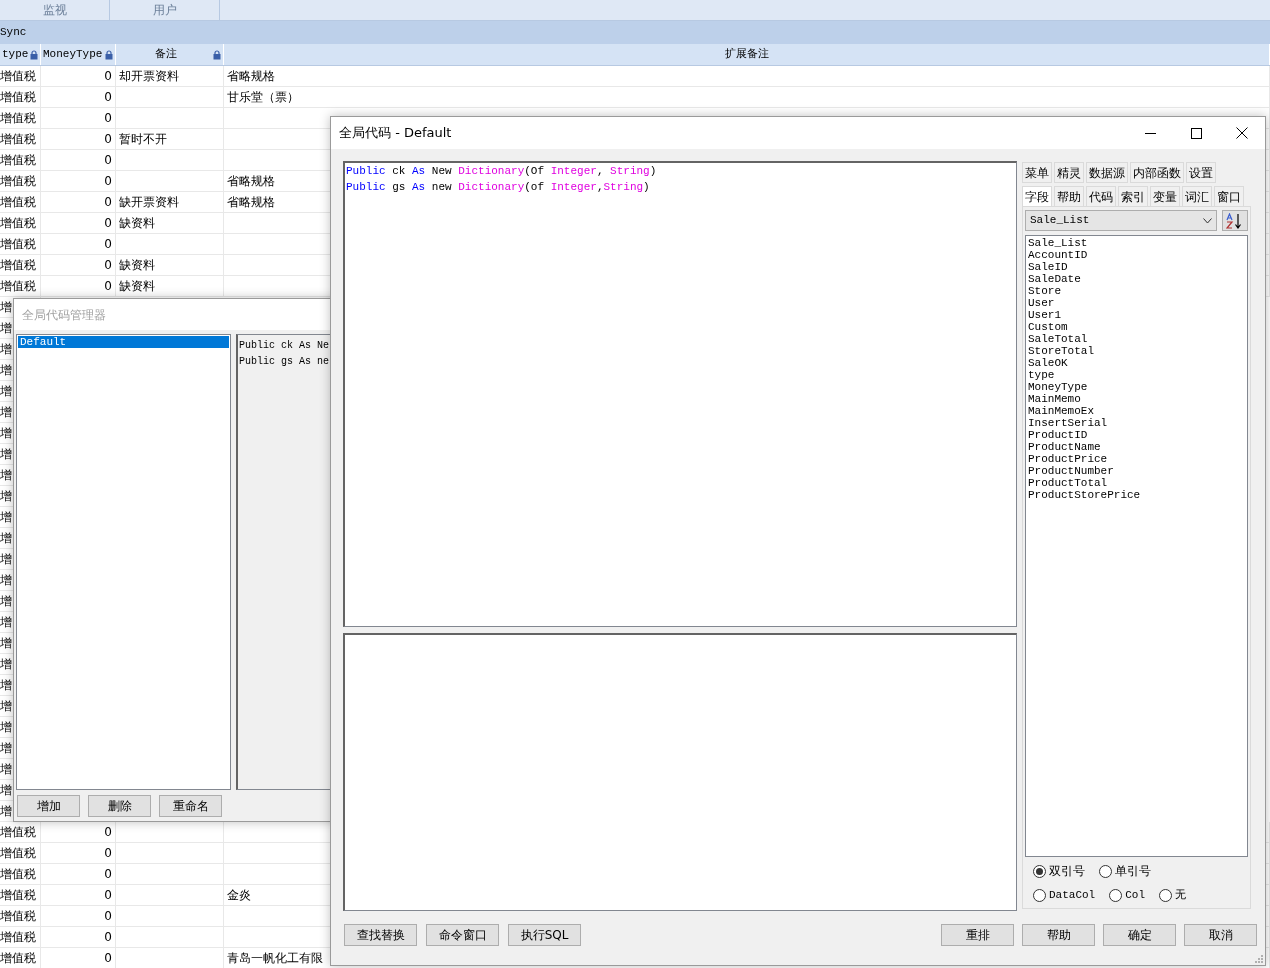 Image resolution: width=1270 pixels, height=968 pixels. What do you see at coordinates (1139, 935) in the screenshot?
I see `dialog-button: 确定` at bounding box center [1139, 935].